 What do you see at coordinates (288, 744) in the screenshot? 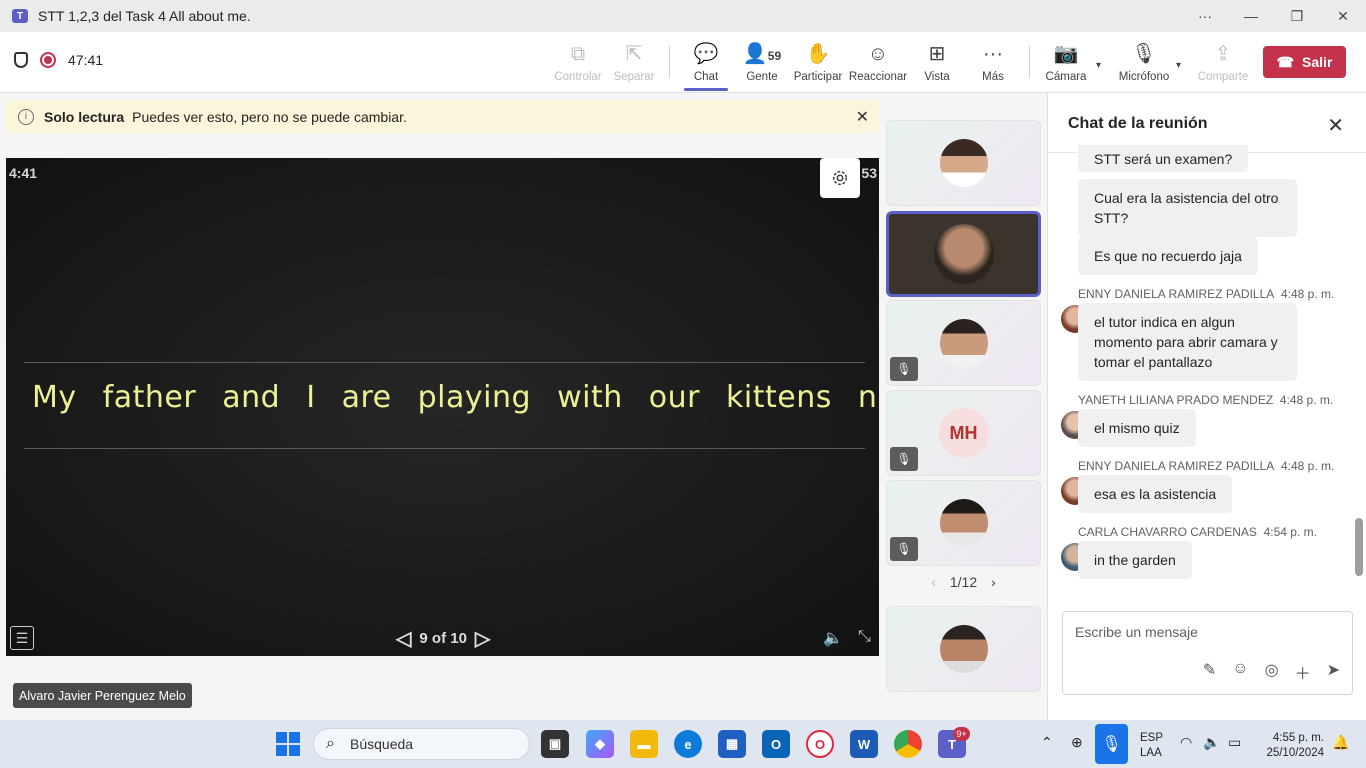
I see `start-button` at bounding box center [288, 744].